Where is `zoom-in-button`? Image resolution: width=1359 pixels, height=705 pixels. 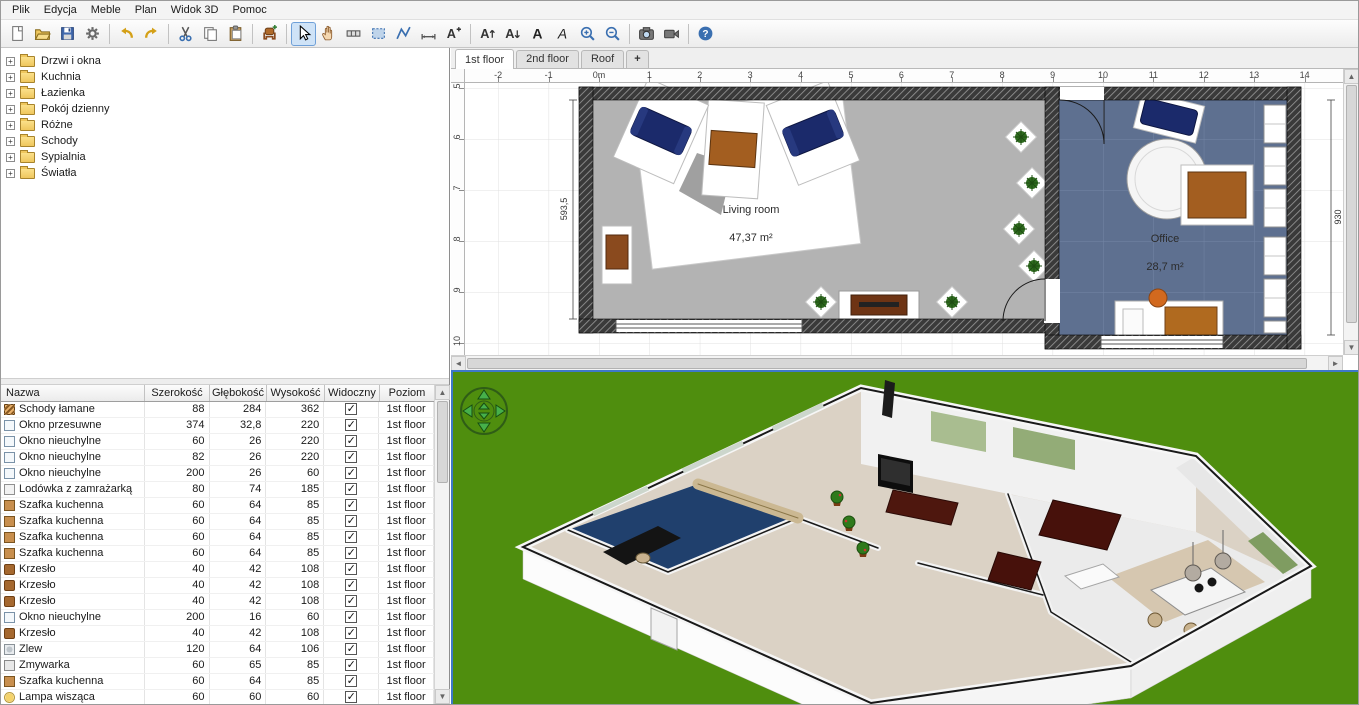
zoom-in-button is located at coordinates (587, 34).